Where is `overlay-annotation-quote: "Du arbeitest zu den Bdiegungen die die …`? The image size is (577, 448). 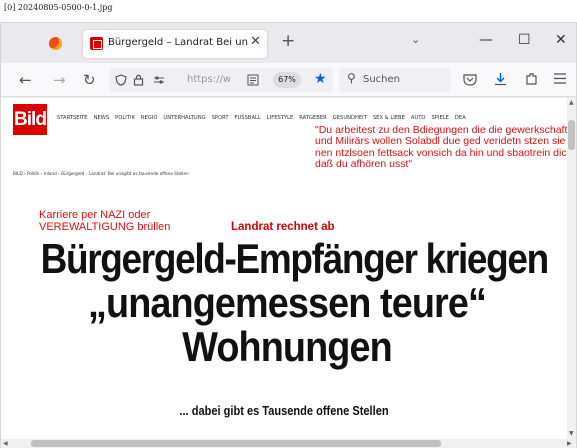 overlay-annotation-quote: "Du arbeitest zu den Bdiegungen die die … is located at coordinates (441, 147).